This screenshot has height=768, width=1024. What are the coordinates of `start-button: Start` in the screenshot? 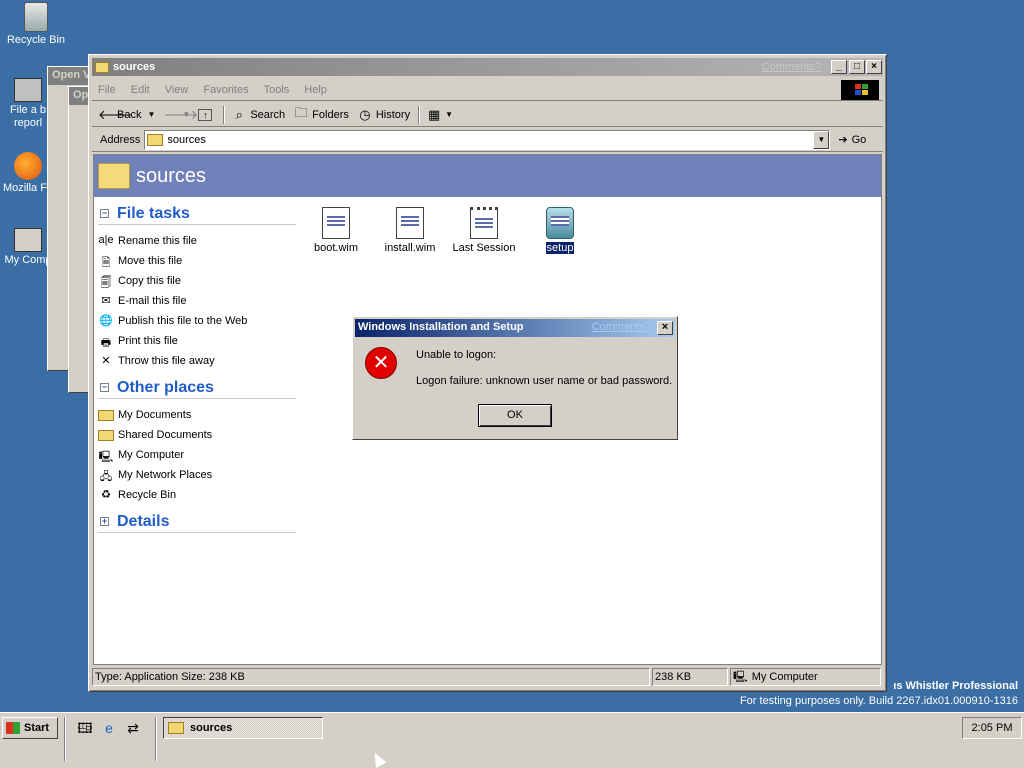 It's located at (30, 728).